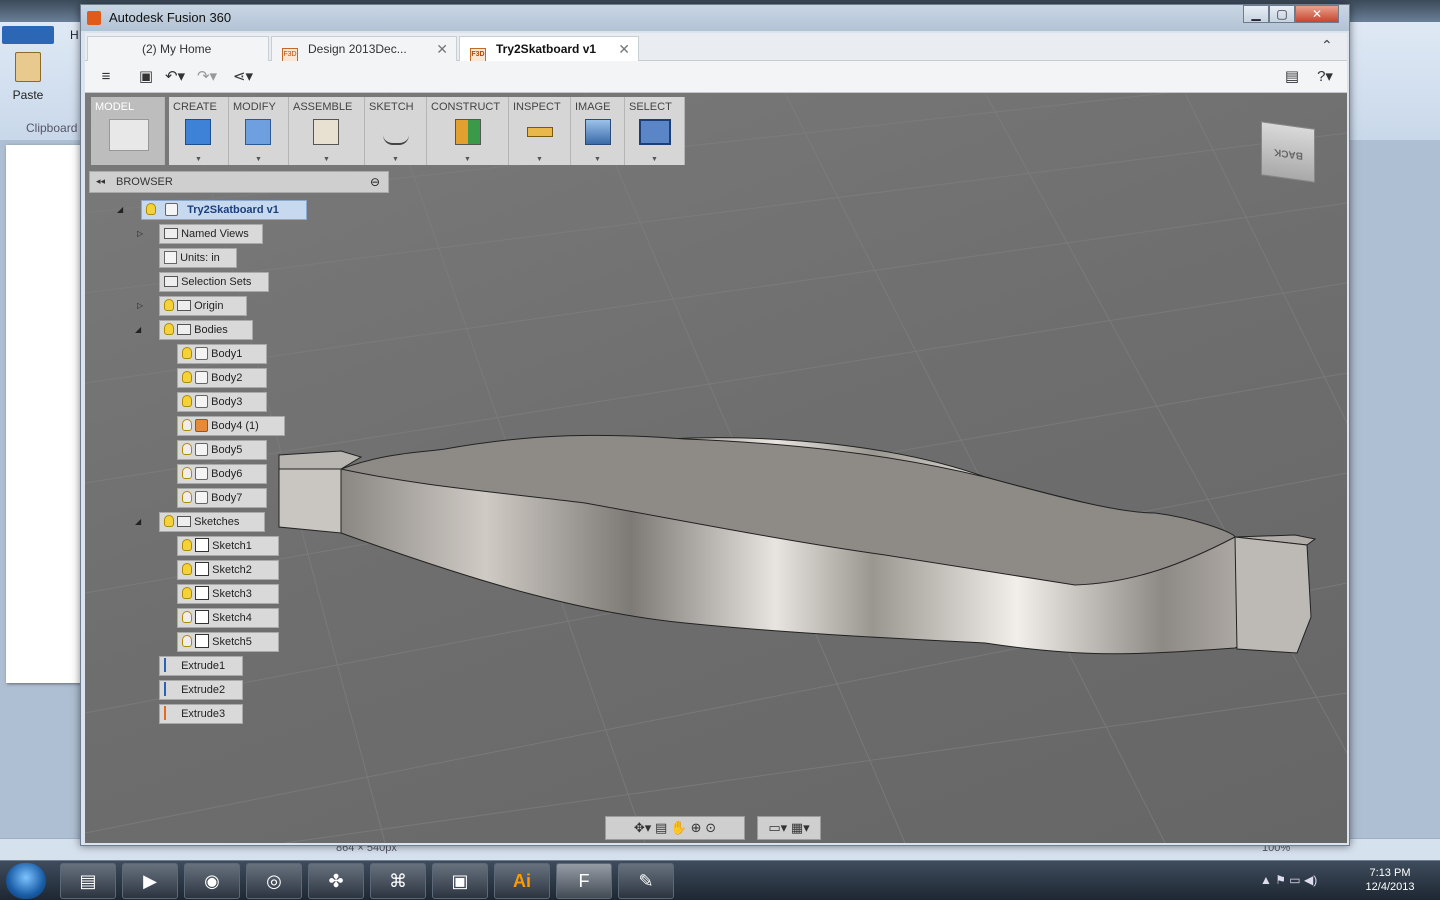 This screenshot has height=900, width=1440. Describe the element at coordinates (140, 233) in the screenshot. I see `expand-named-views-icon: ▷` at that location.